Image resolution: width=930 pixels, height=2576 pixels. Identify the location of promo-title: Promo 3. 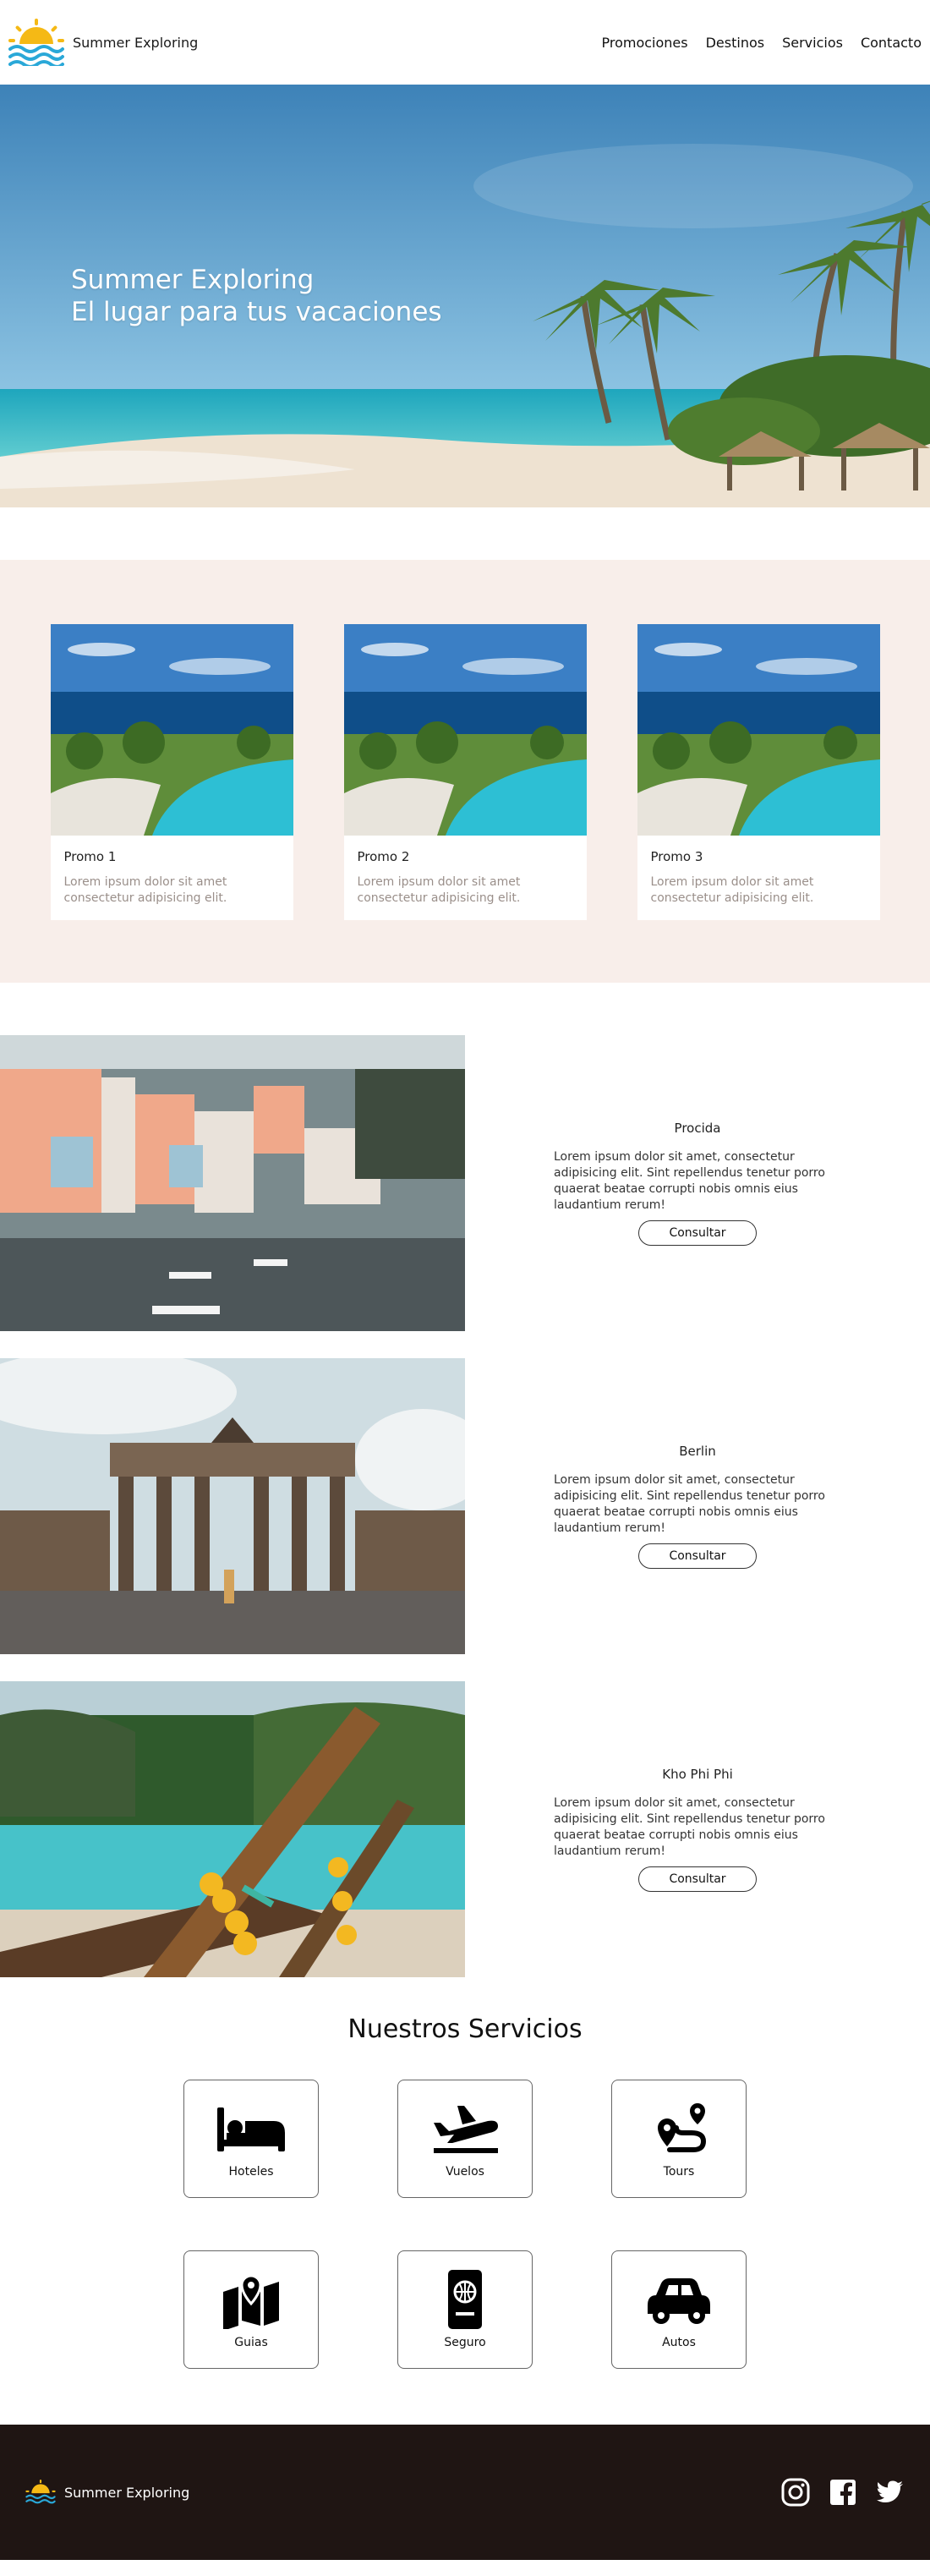
(677, 856).